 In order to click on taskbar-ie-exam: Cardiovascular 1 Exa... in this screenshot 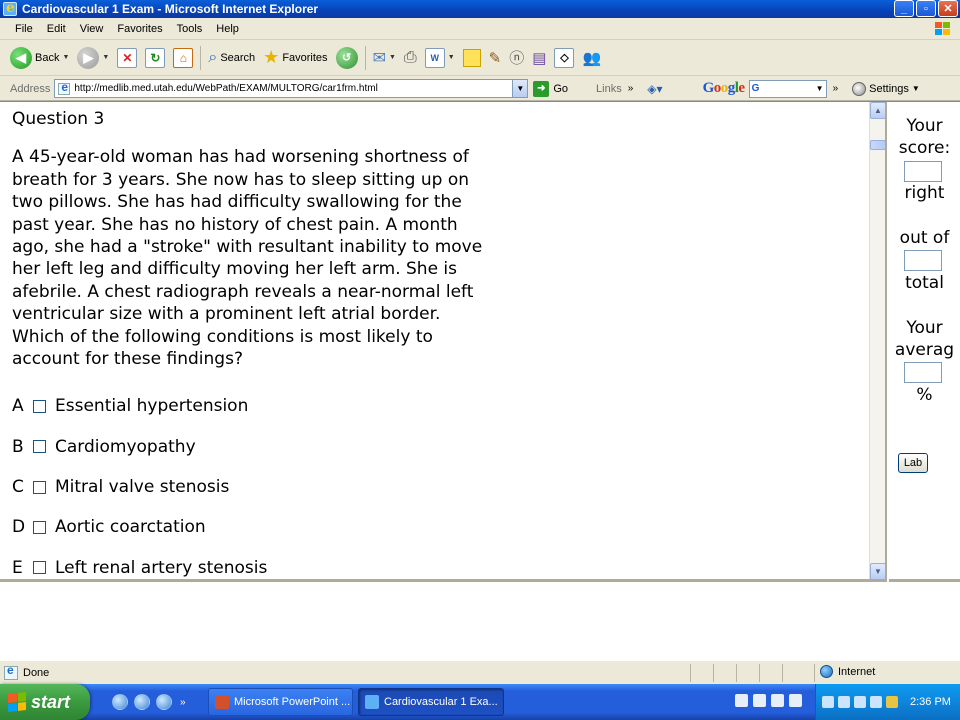, I will do `click(431, 702)`.